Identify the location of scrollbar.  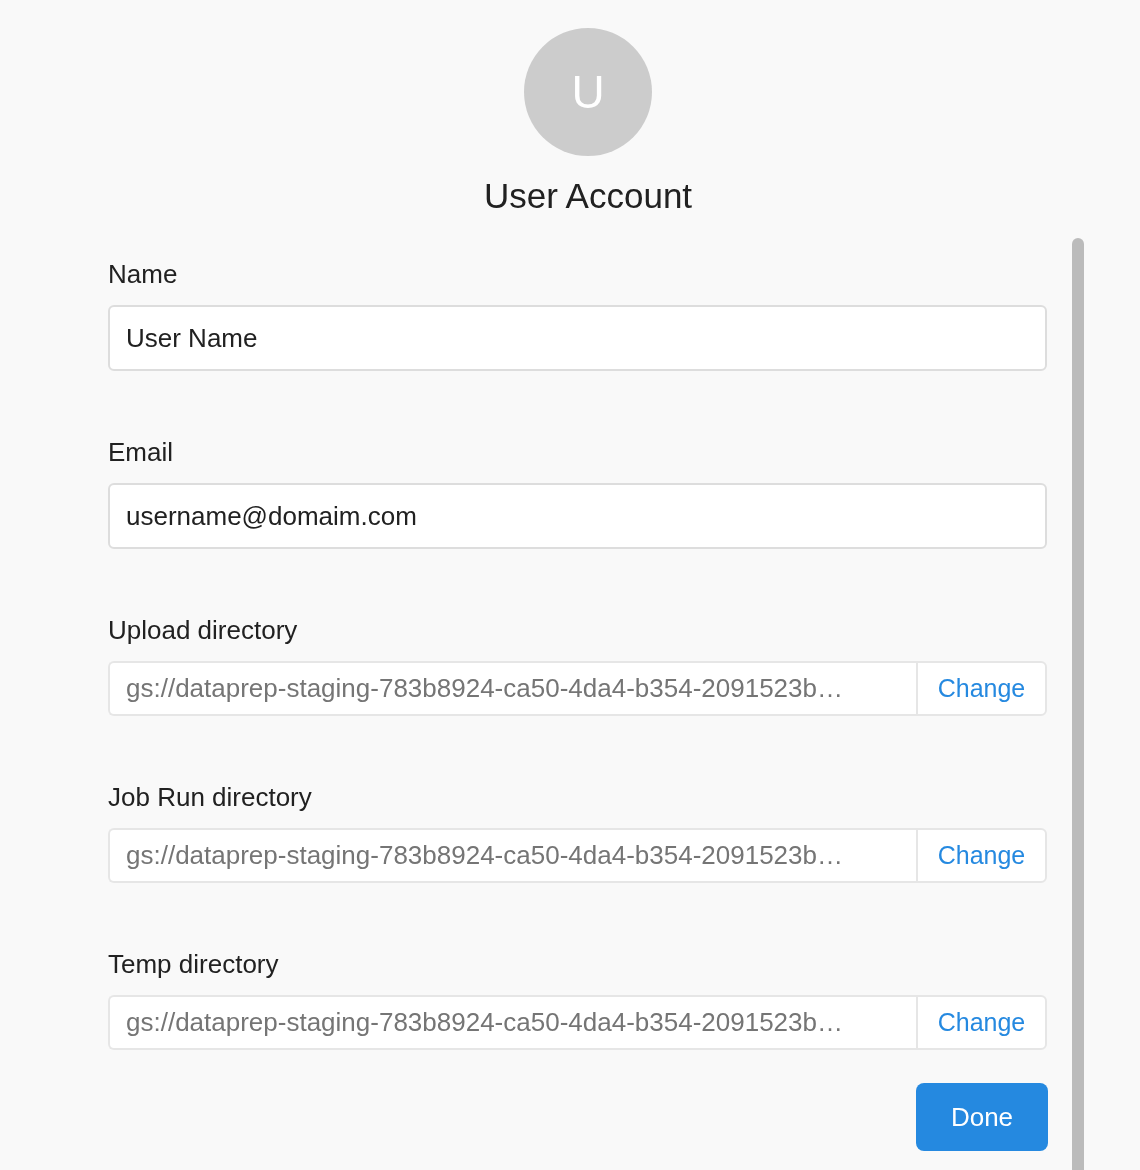
(1078, 704).